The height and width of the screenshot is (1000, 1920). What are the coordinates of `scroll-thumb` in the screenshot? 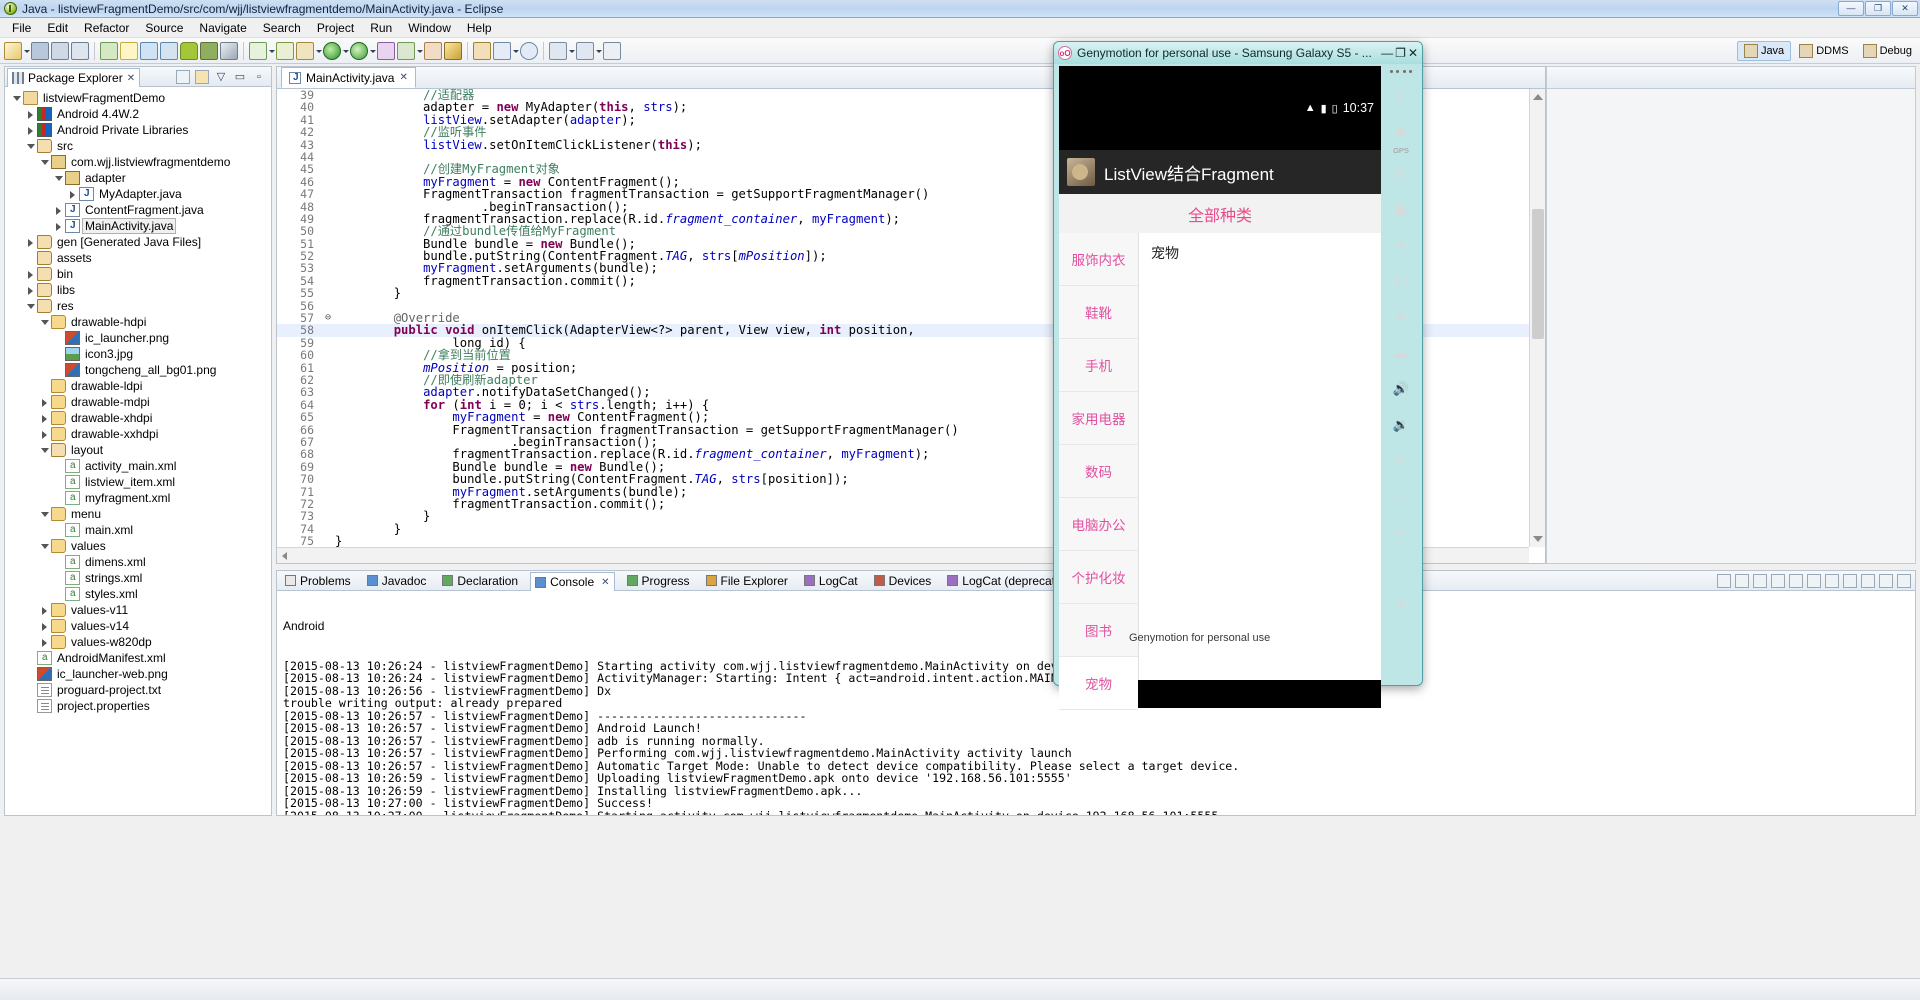 It's located at (1538, 274).